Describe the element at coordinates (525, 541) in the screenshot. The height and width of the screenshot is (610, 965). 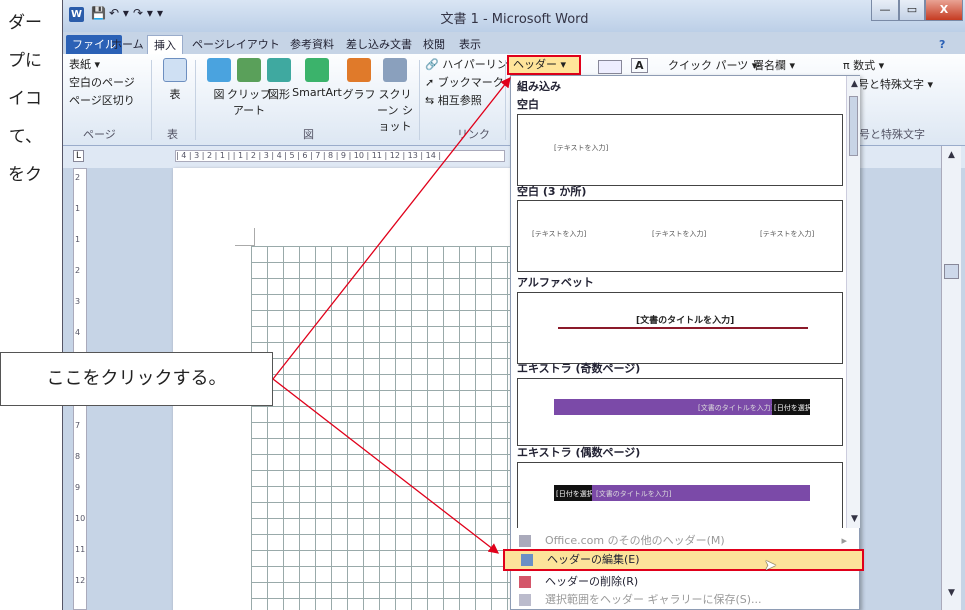
I see `office-icon` at that location.